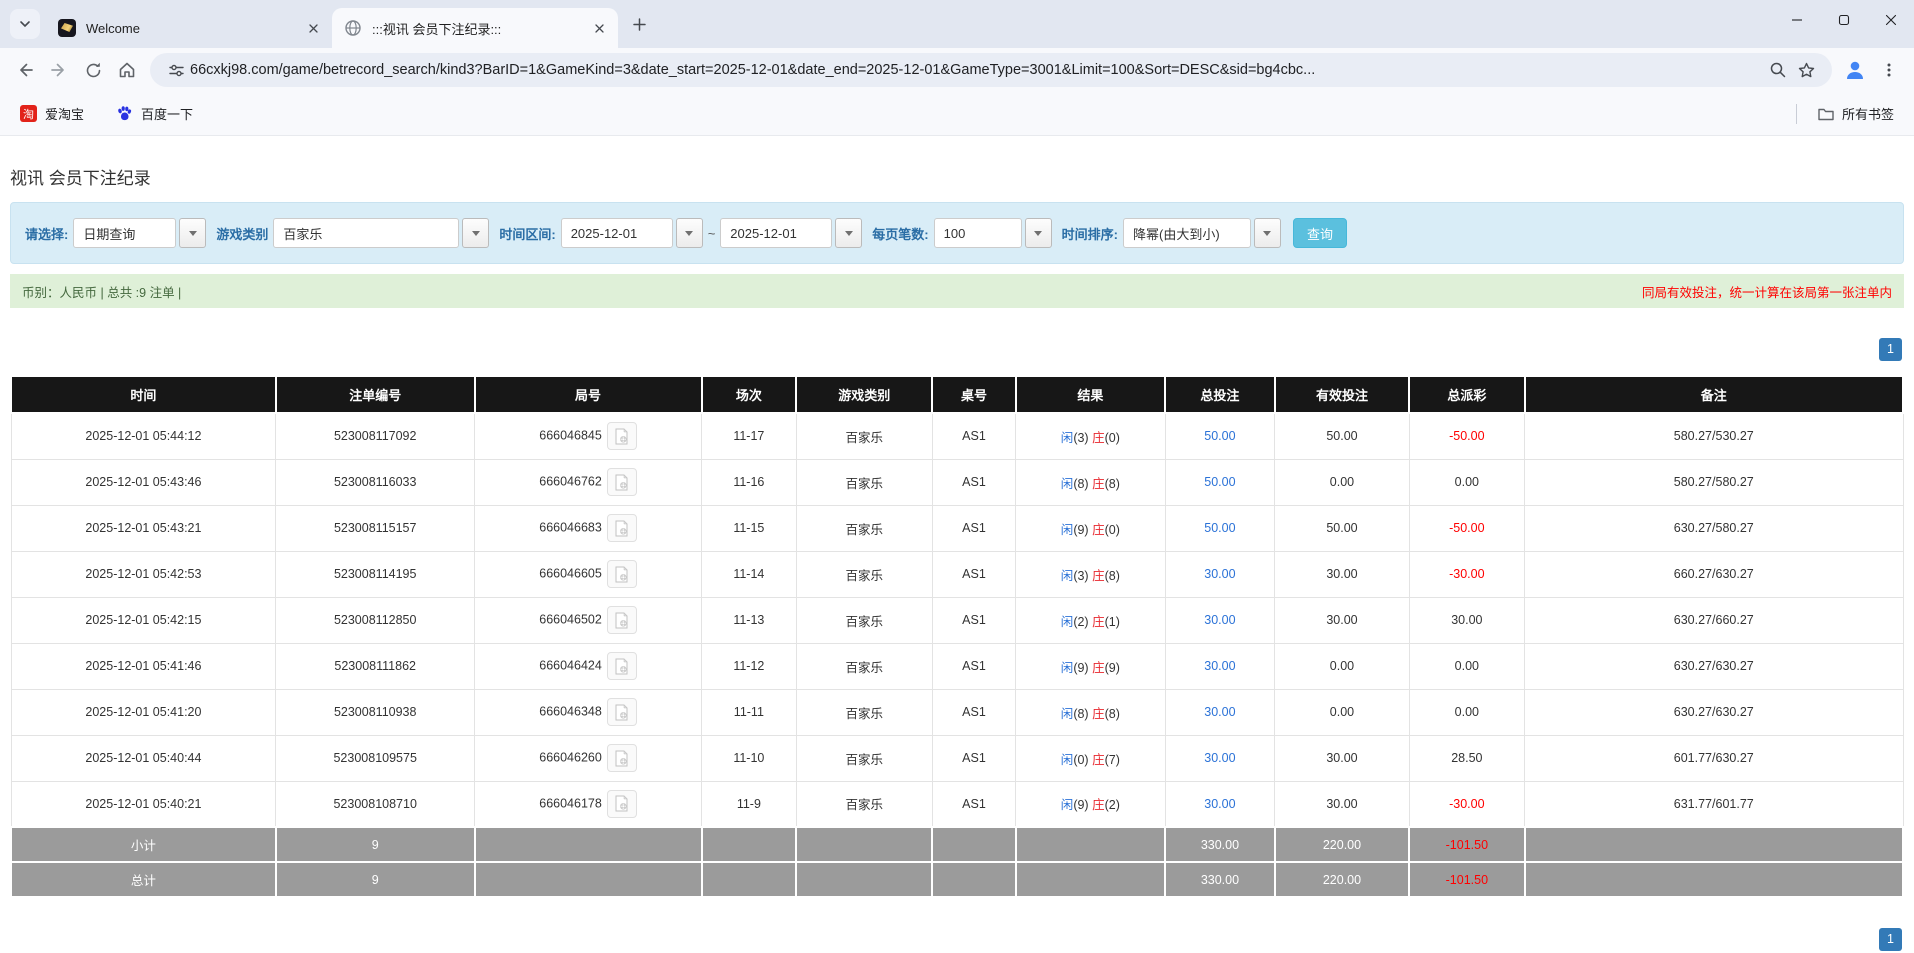  What do you see at coordinates (749, 620) in the screenshot?
I see `session-cell: 11-13` at bounding box center [749, 620].